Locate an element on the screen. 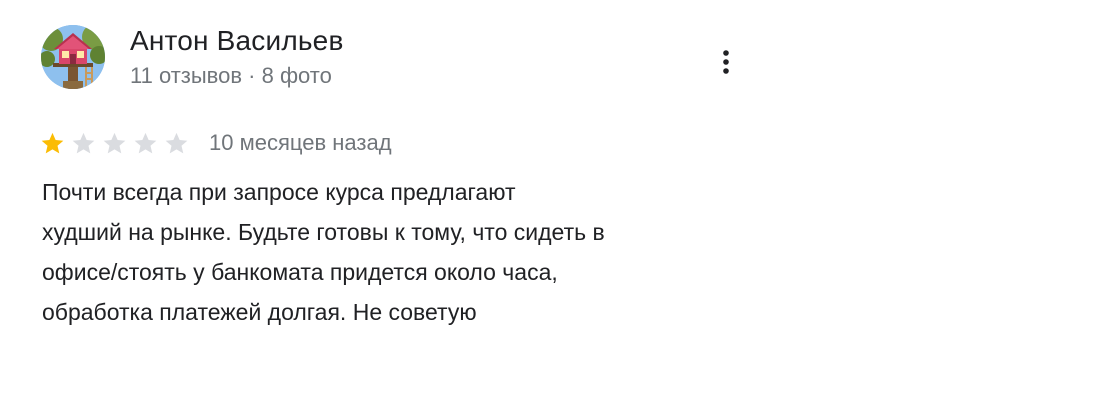 The width and height of the screenshot is (1100, 400). treehouse-avatar-icon is located at coordinates (73, 57).